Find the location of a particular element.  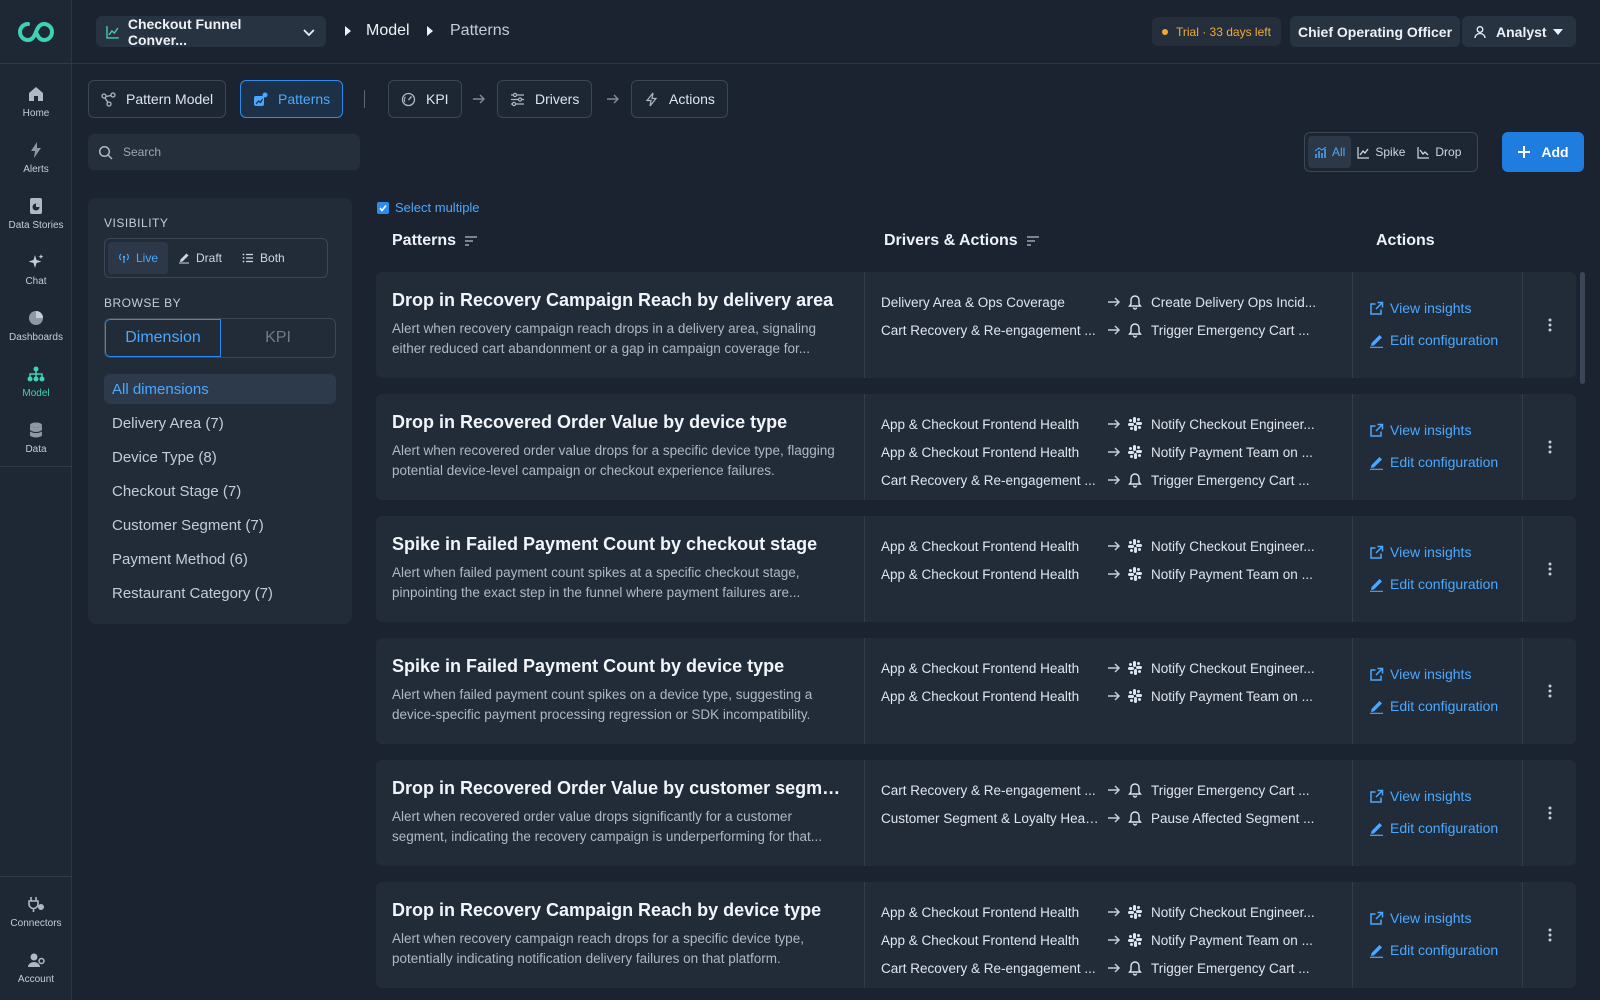

dimension-item: Restaurant Category (7) is located at coordinates (220, 593).